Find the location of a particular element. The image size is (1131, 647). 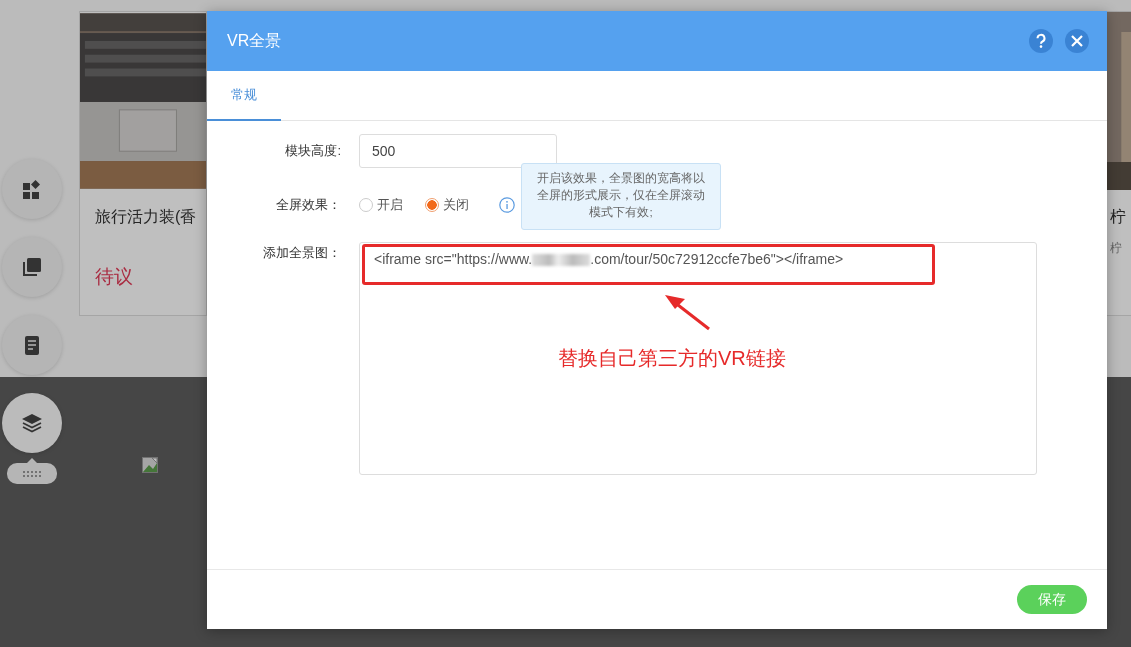

widgets-icon is located at coordinates (32, 189).